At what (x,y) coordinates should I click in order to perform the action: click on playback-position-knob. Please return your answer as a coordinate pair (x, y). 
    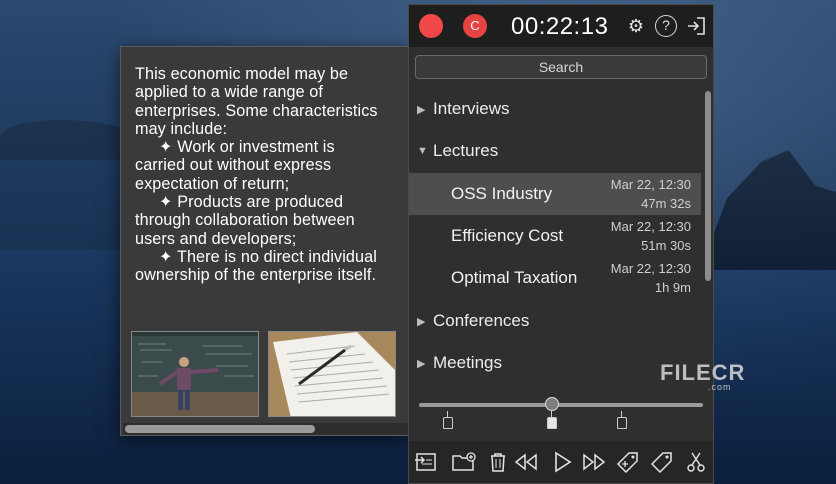
    Looking at the image, I should click on (552, 404).